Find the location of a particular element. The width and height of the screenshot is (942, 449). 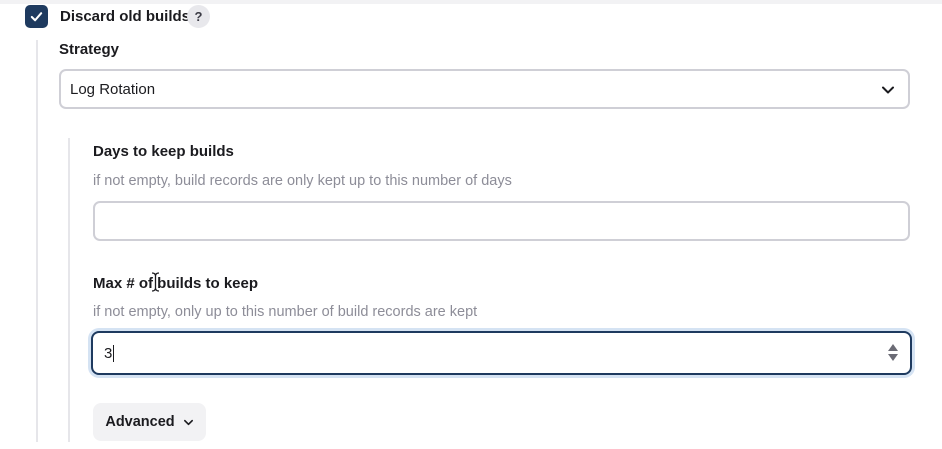

check-icon is located at coordinates (36, 17).